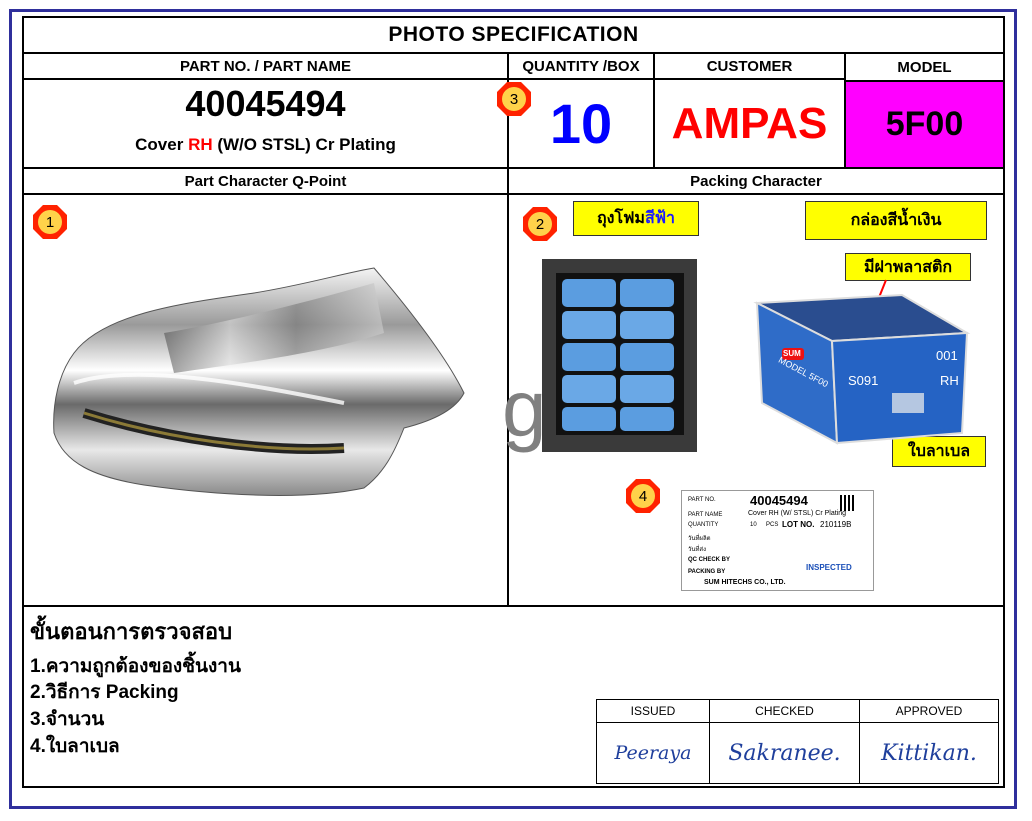 This screenshot has height=821, width=1032. Describe the element at coordinates (707, 572) in the screenshot. I see `label-packing: PACKING BY` at that location.